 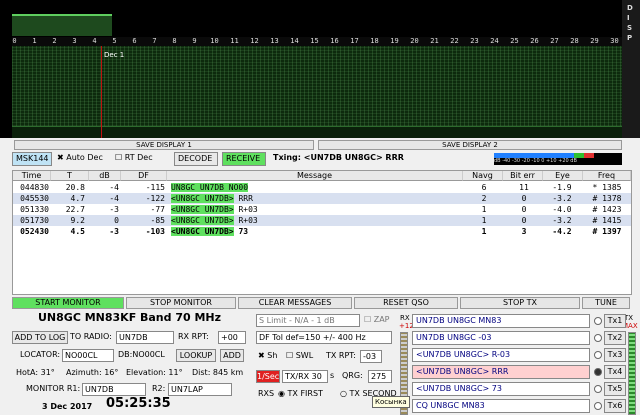 I want to click on rt-dec-checkbox: ☐ RT Dec, so click(x=141, y=159).